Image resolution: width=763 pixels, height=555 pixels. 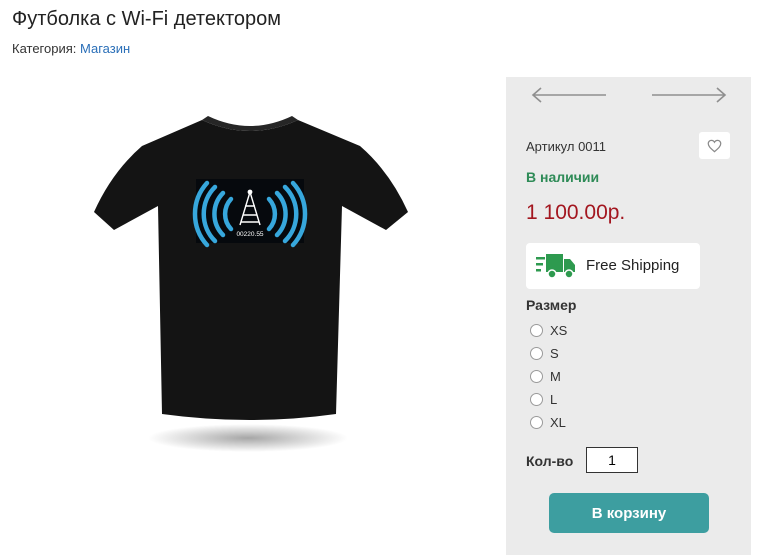 What do you see at coordinates (550, 461) in the screenshot?
I see `quantity-label: Кол-во` at bounding box center [550, 461].